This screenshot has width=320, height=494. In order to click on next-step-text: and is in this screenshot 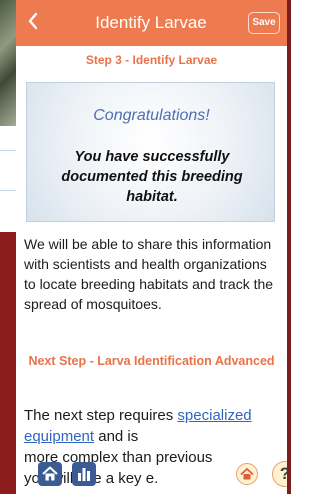, I will do `click(116, 436)`.